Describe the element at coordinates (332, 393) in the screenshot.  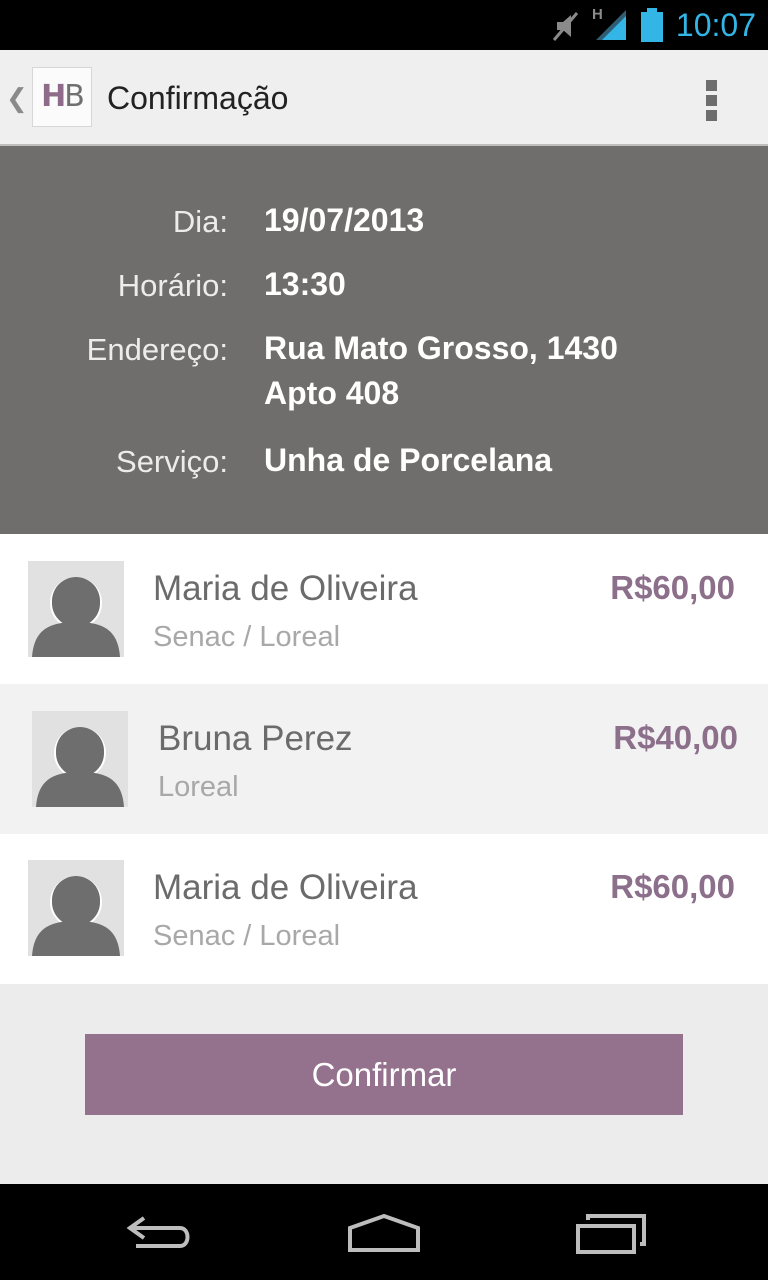
I see `address-line2: Apto 408` at that location.